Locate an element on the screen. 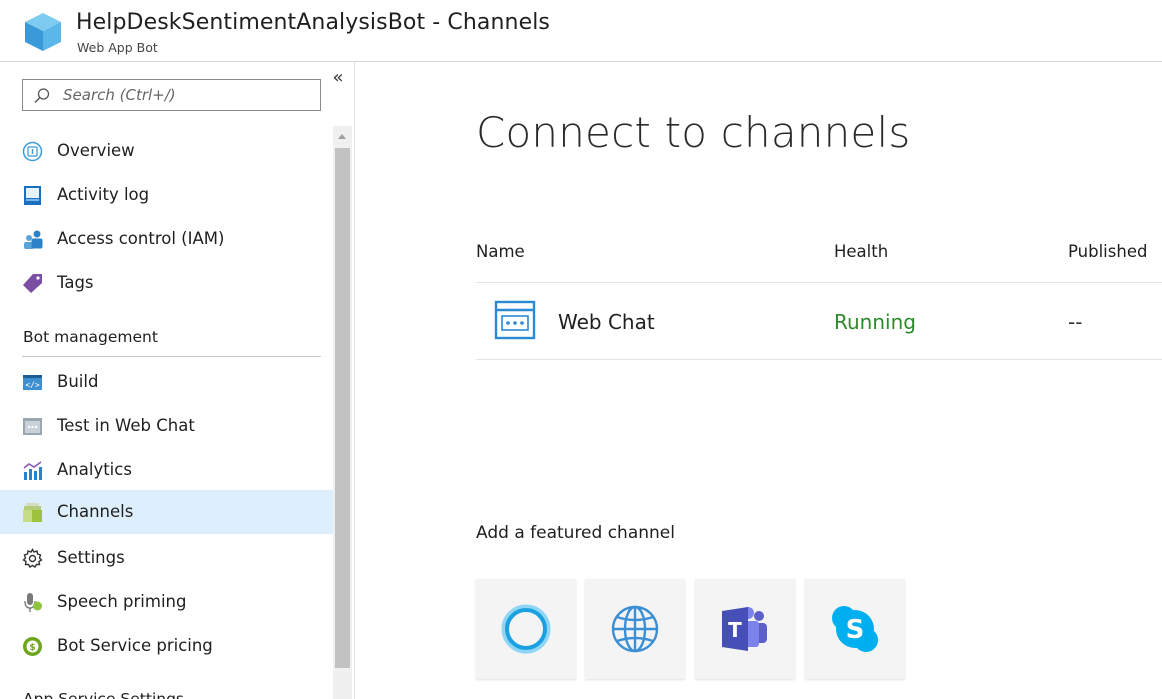  speech-priming-icon is located at coordinates (32, 602).